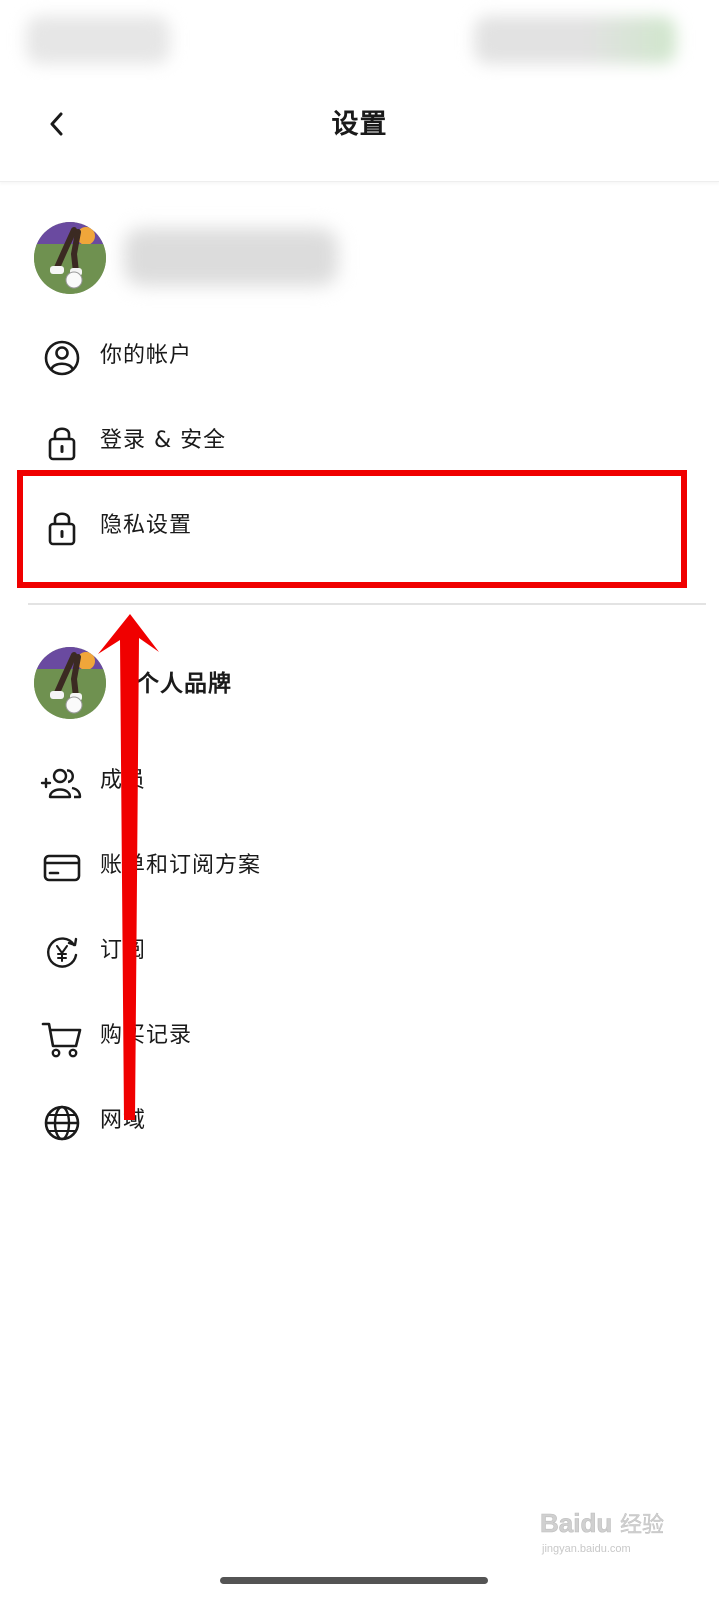  What do you see at coordinates (359, 441) in the screenshot?
I see `menu-item-login-security: 登录 & 安全` at bounding box center [359, 441].